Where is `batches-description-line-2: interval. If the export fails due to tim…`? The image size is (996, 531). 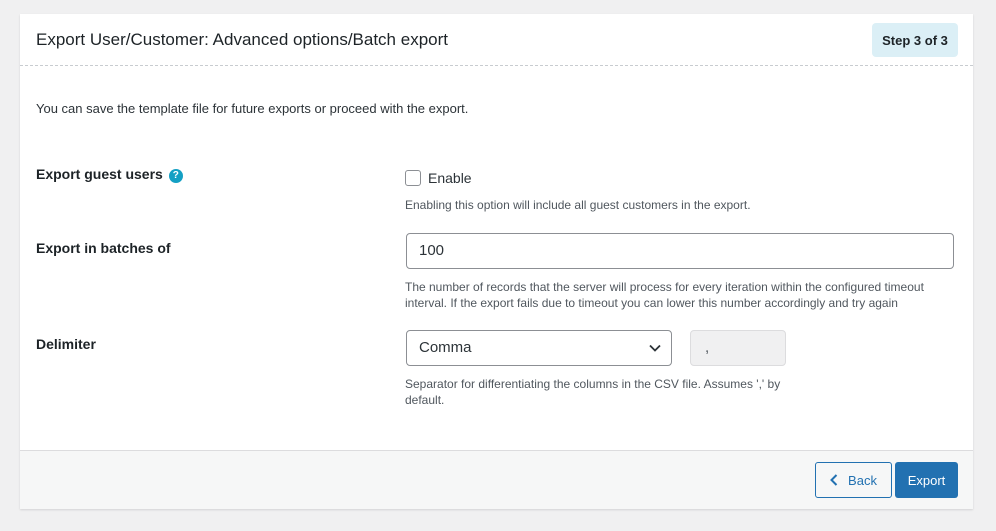
batches-description-line-2: interval. If the export fails due to tim… is located at coordinates (651, 303).